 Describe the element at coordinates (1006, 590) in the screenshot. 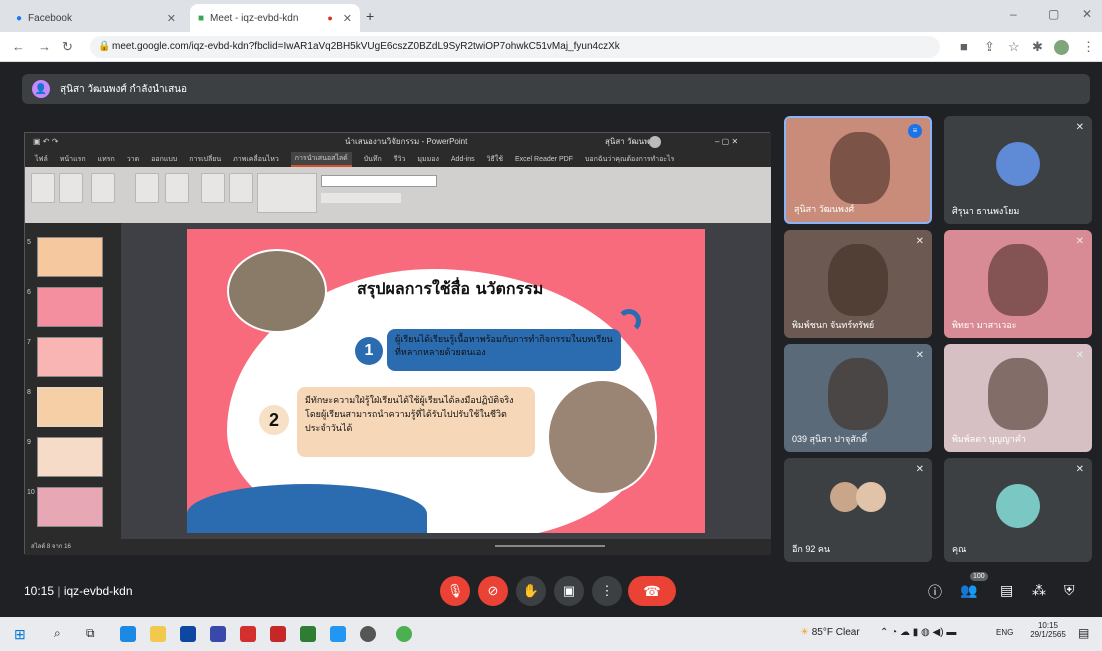

I see `chat-icon: ▤` at that location.